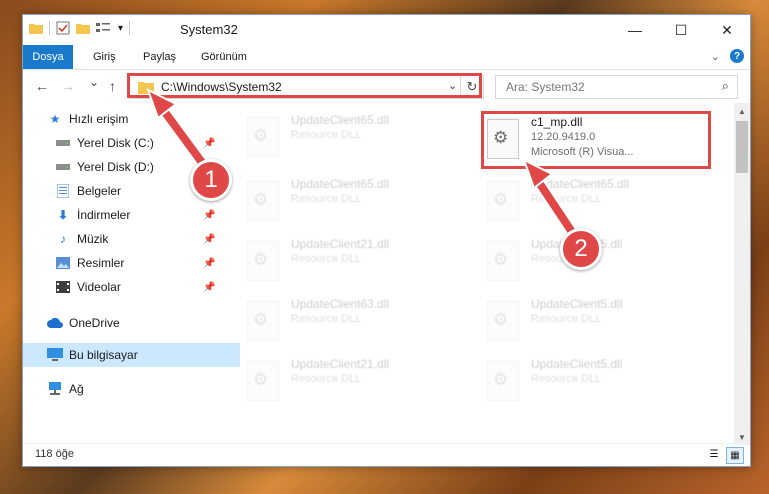 This screenshot has height=494, width=769. Describe the element at coordinates (581, 249) in the screenshot. I see `step-2-badge: 2` at that location.